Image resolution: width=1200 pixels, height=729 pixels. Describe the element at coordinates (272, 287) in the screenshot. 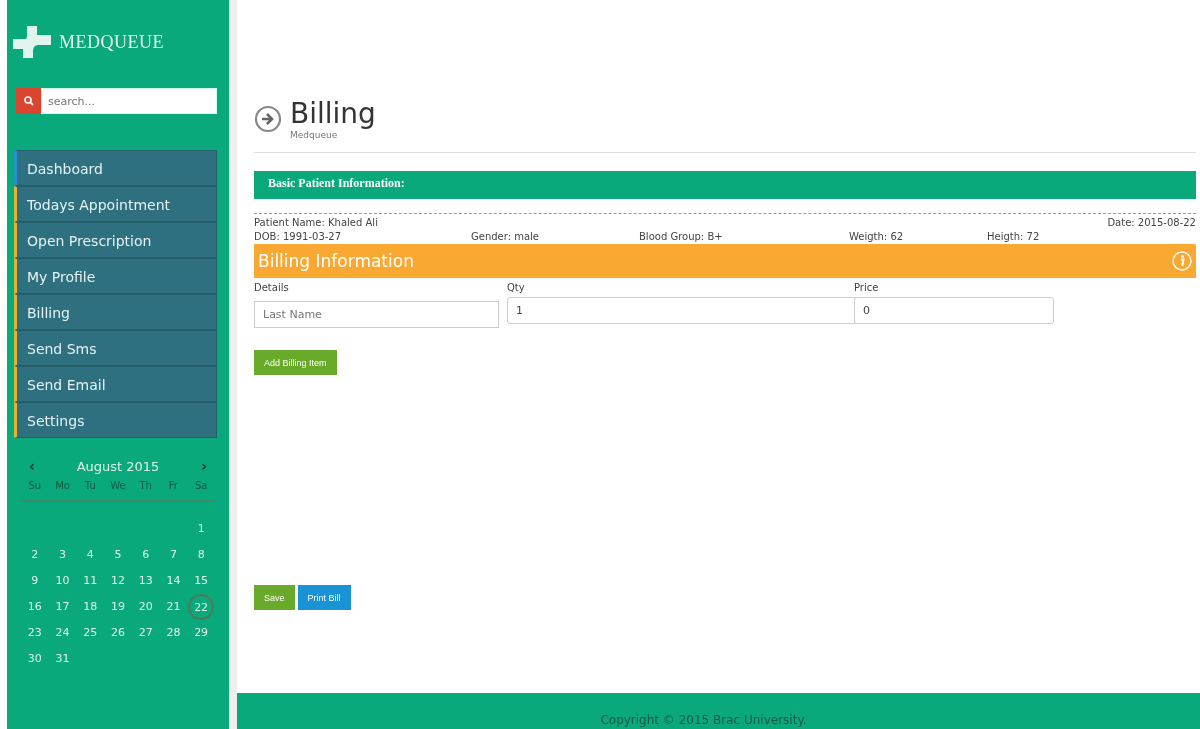

I see `field-label: Details` at that location.